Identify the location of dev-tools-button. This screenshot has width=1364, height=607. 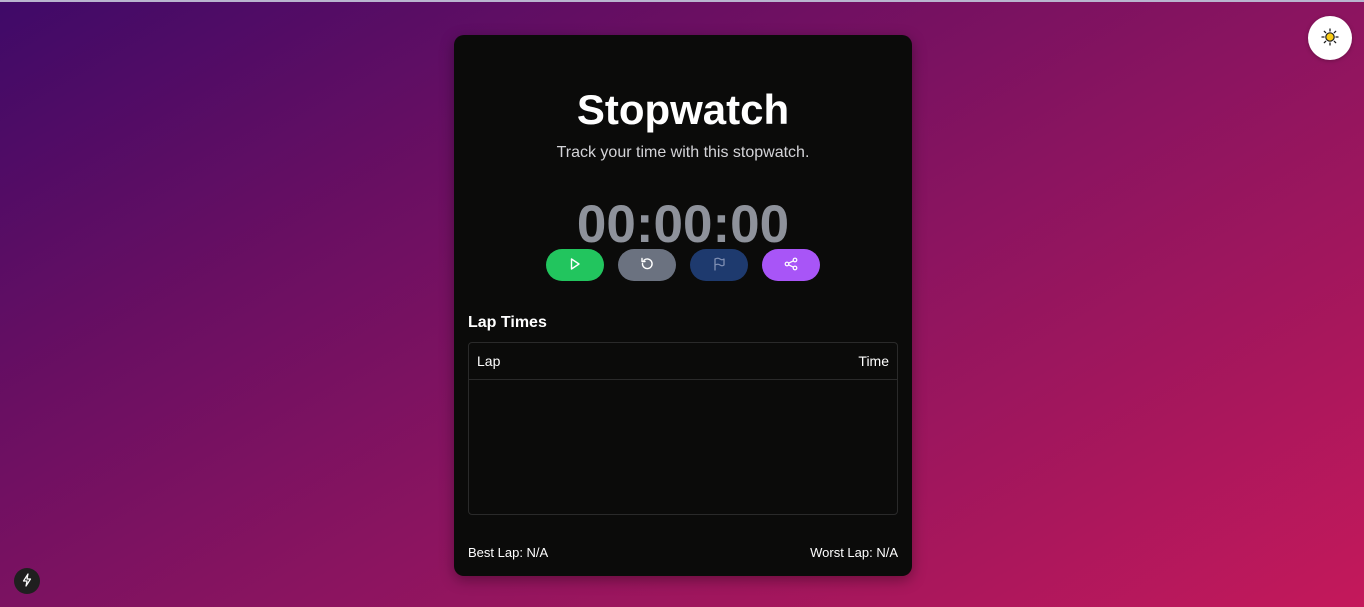
(27, 581).